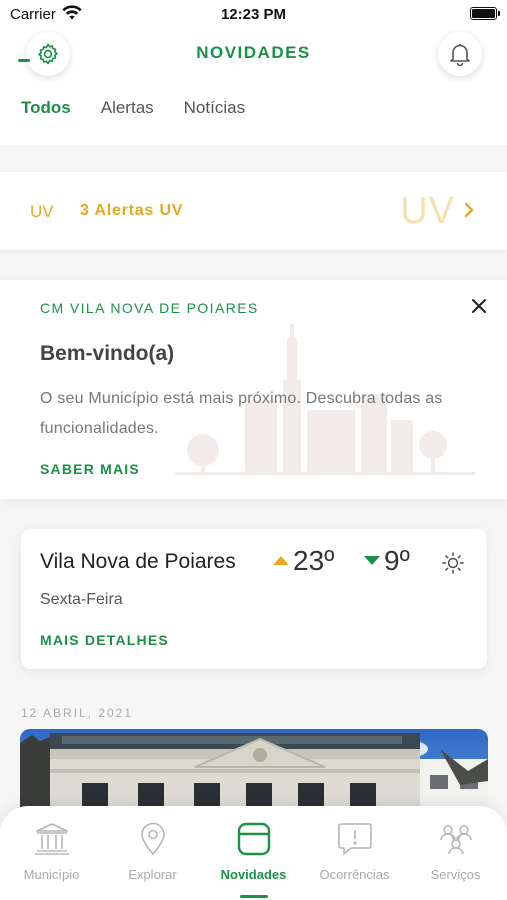 The width and height of the screenshot is (507, 900). Describe the element at coordinates (397, 560) in the screenshot. I see `min-temperature: 9º` at that location.